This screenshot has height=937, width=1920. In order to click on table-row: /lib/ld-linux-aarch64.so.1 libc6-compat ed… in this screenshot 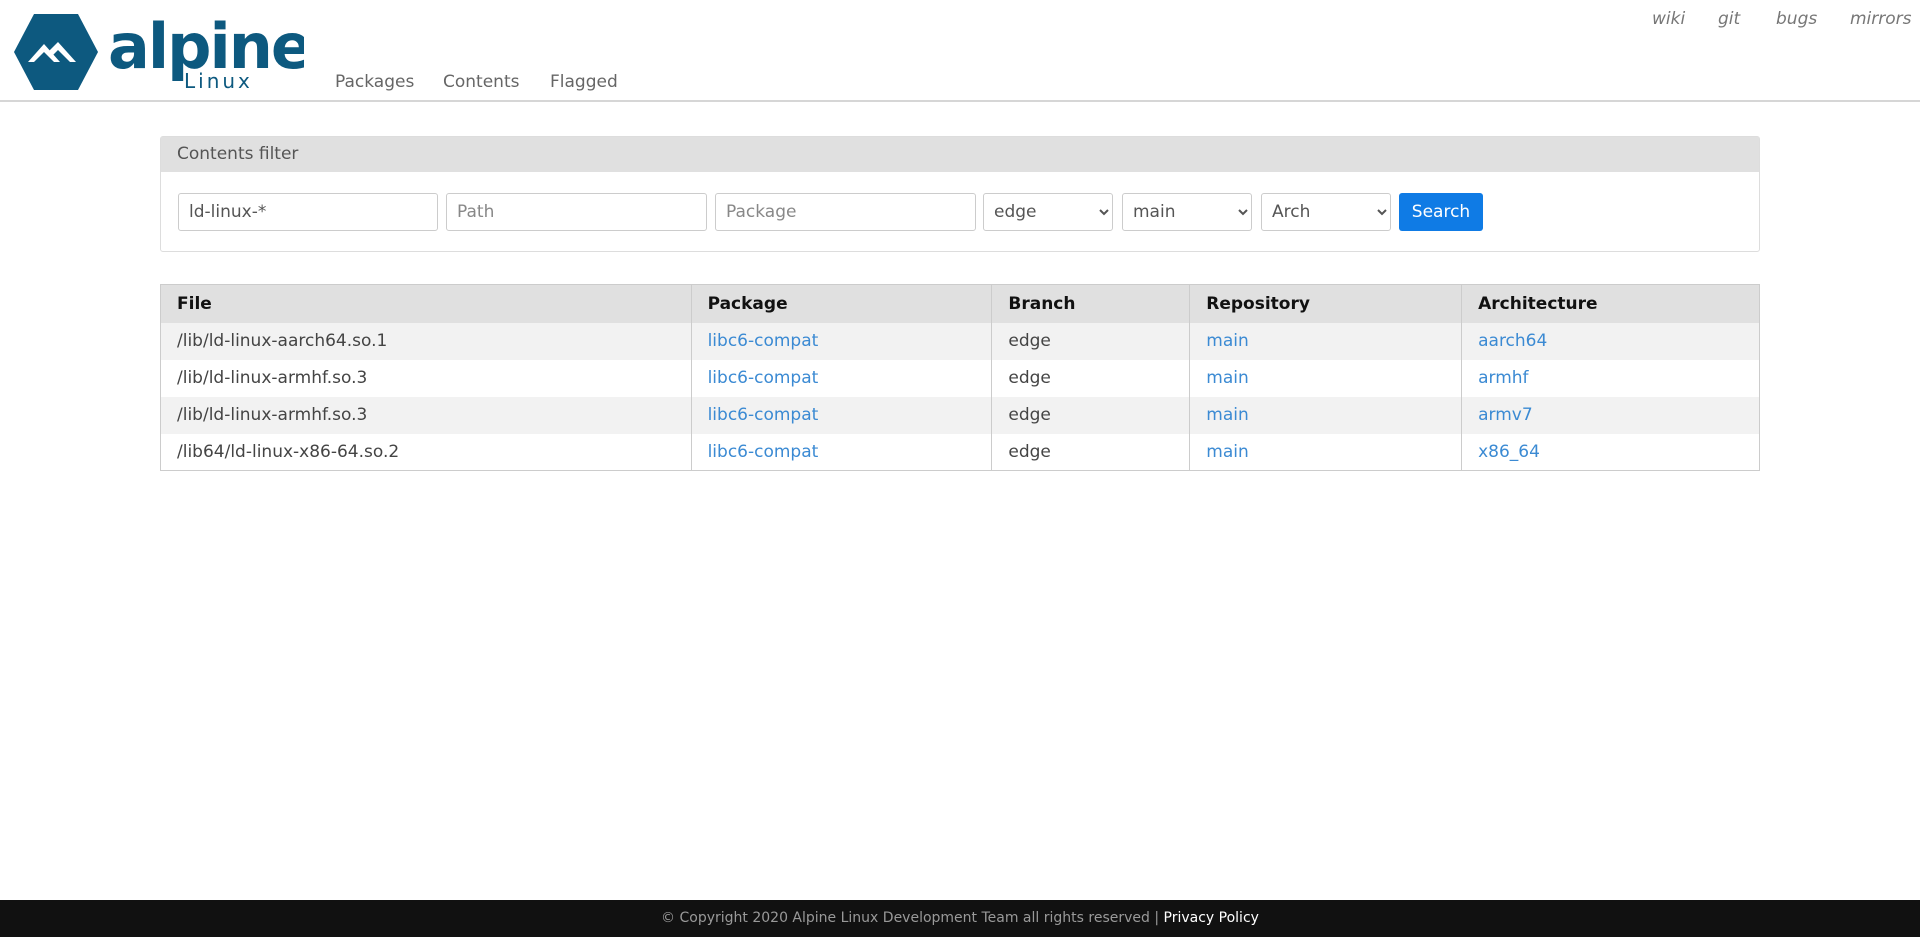, I will do `click(960, 341)`.